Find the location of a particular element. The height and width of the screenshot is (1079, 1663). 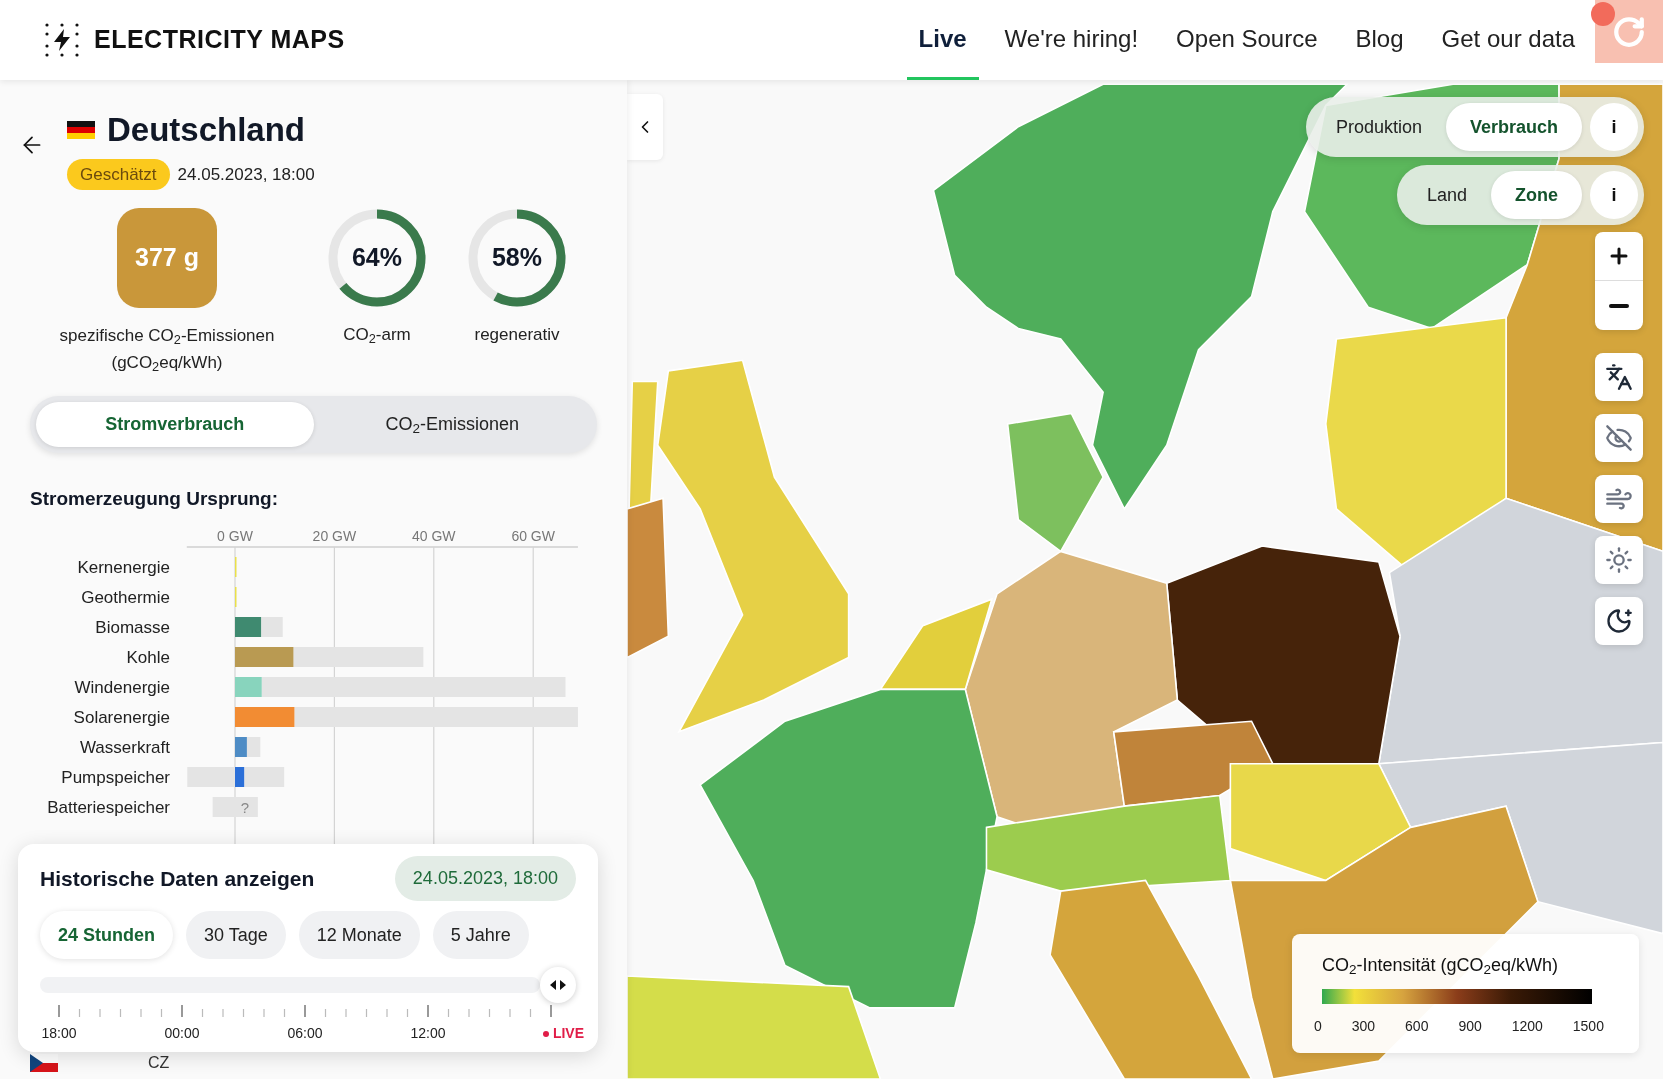

axis-label: 20 GW is located at coordinates (334, 535).